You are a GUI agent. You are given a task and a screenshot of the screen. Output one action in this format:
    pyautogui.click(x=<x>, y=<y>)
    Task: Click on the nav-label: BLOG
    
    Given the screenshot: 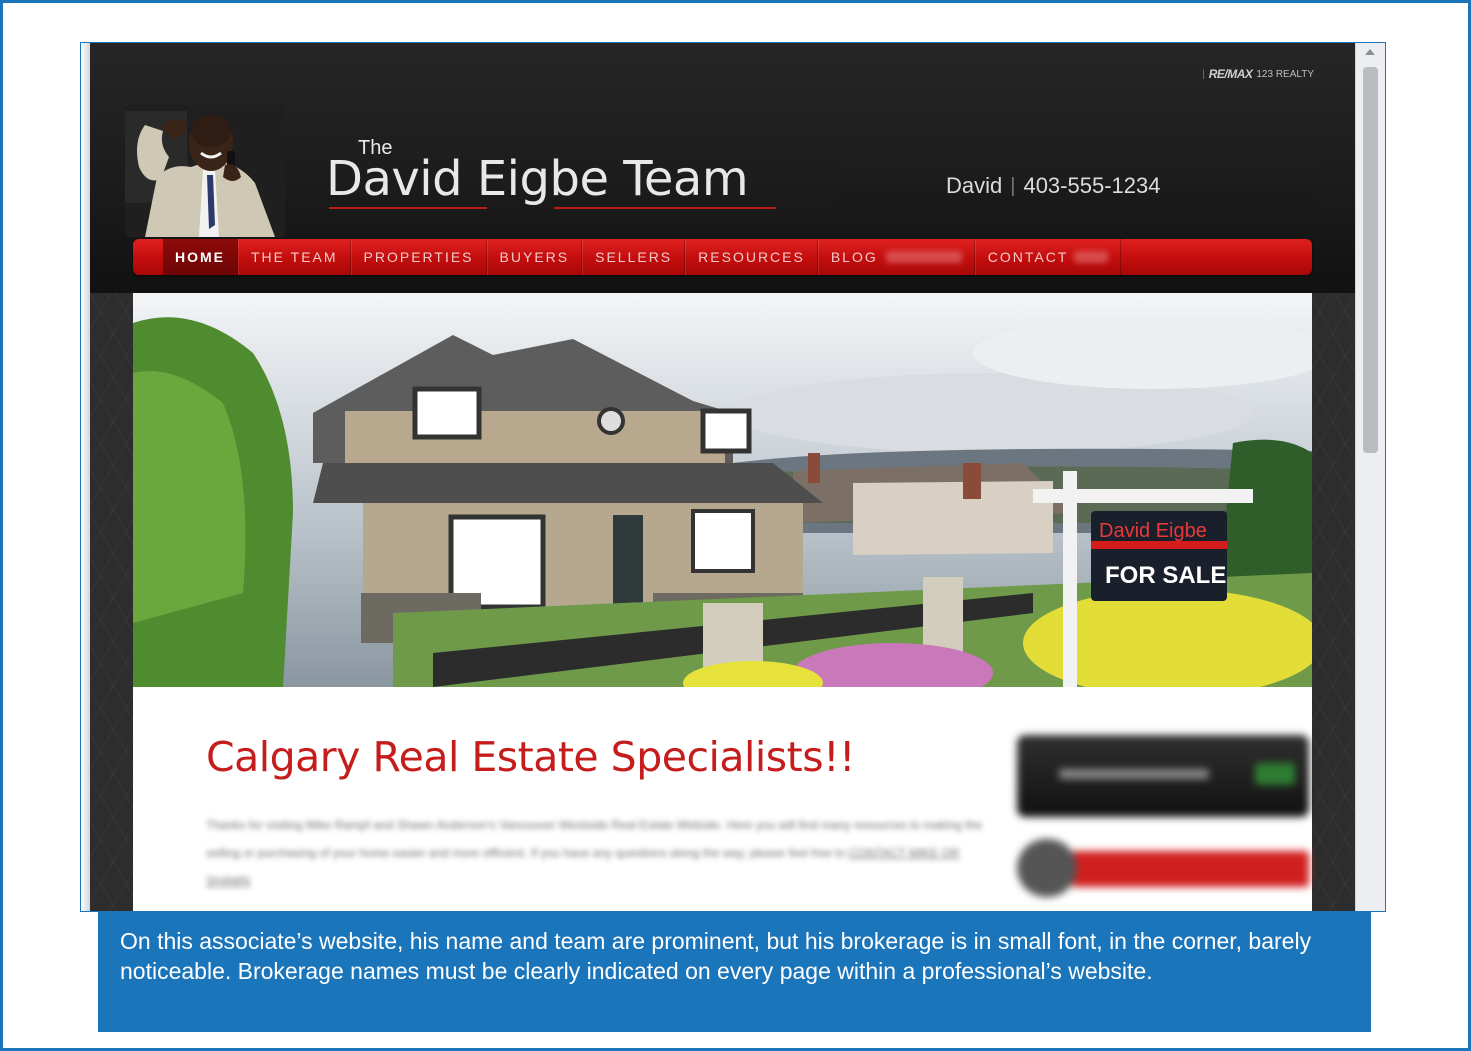 What is the action you would take?
    pyautogui.click(x=854, y=257)
    